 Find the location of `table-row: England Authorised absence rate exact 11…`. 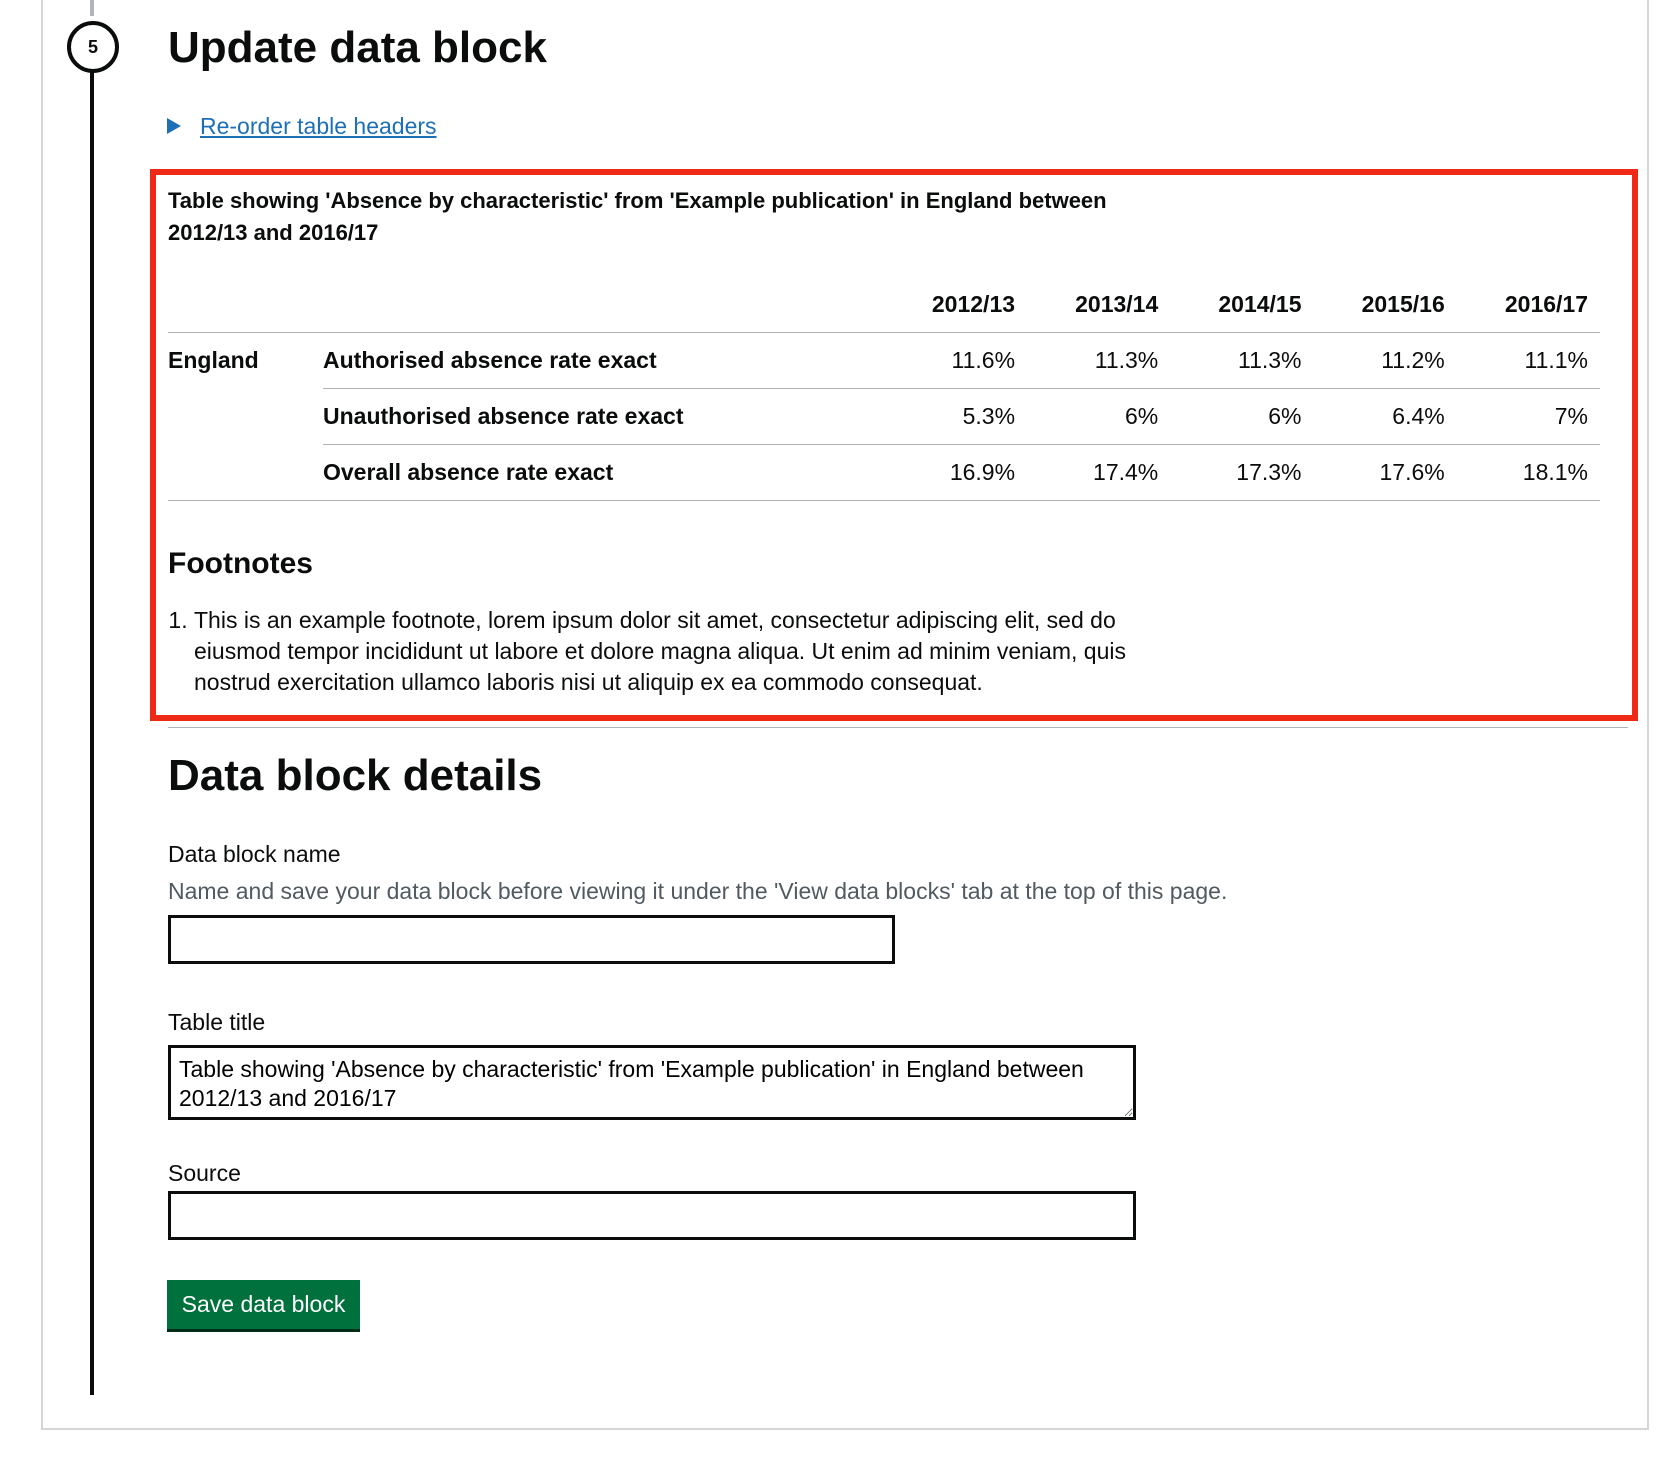

table-row: England Authorised absence rate exact 11… is located at coordinates (884, 416).